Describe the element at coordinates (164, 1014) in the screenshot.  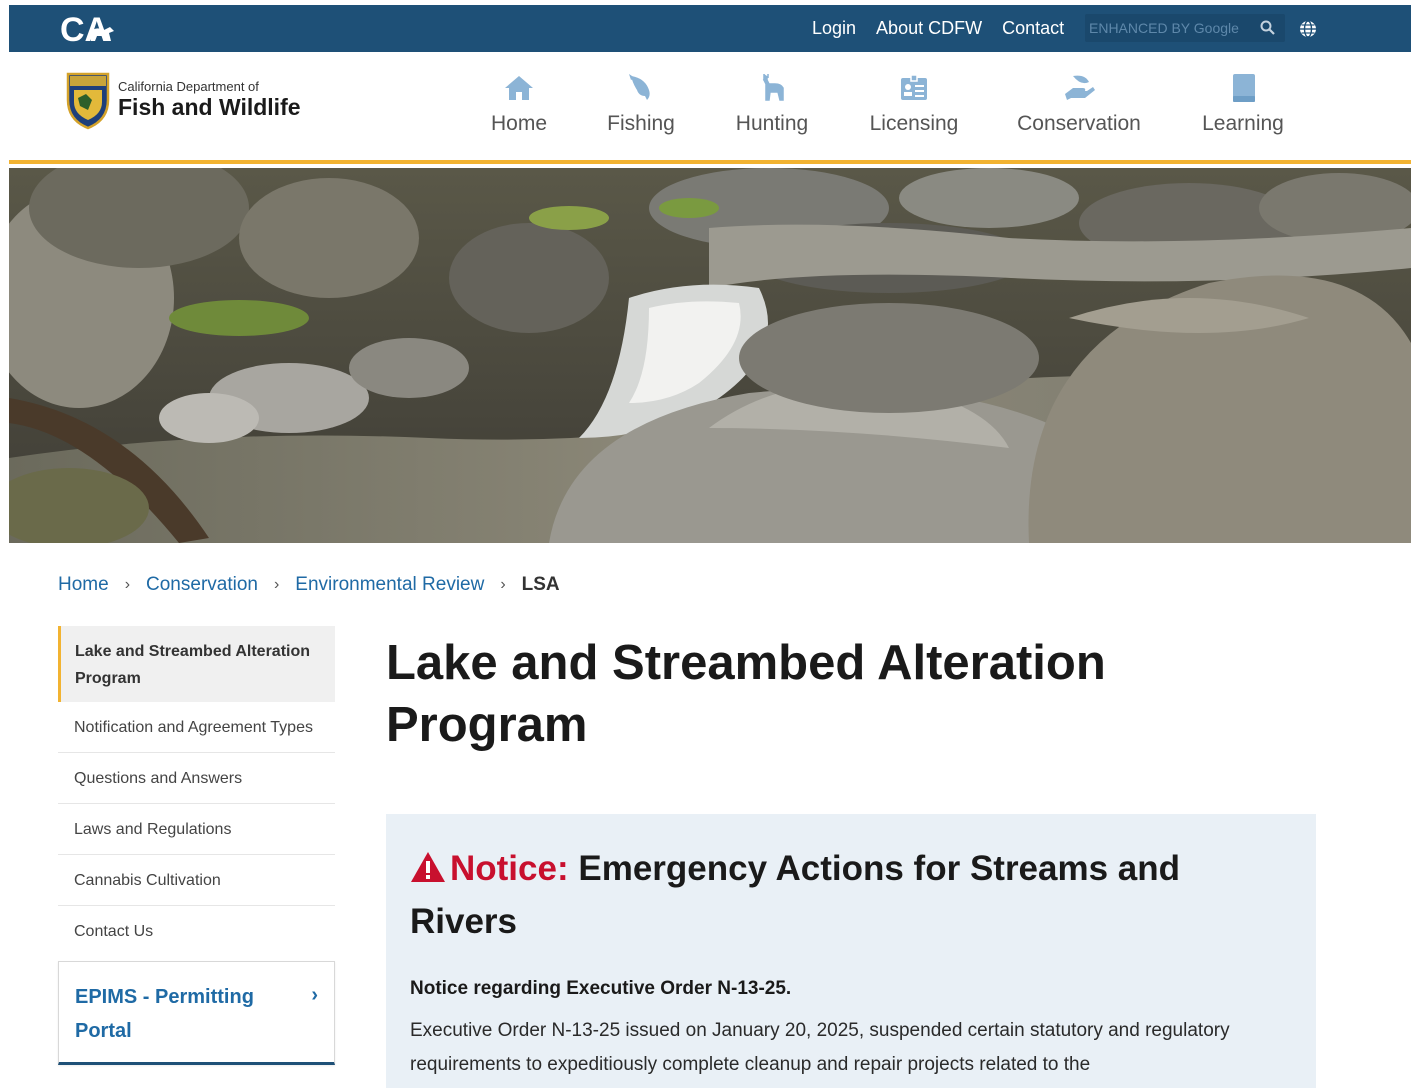
I see `epims-portal-label: EPIMS - Permitting Portal` at that location.